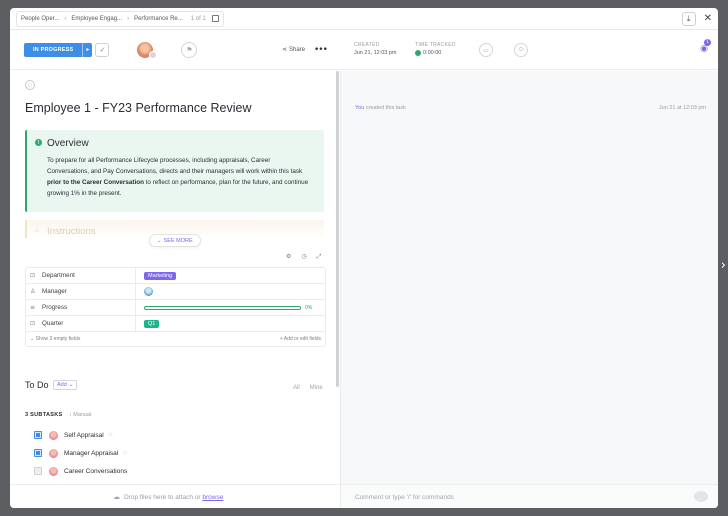  Describe the element at coordinates (147, 50) in the screenshot. I see `assignee-avatar` at that location.